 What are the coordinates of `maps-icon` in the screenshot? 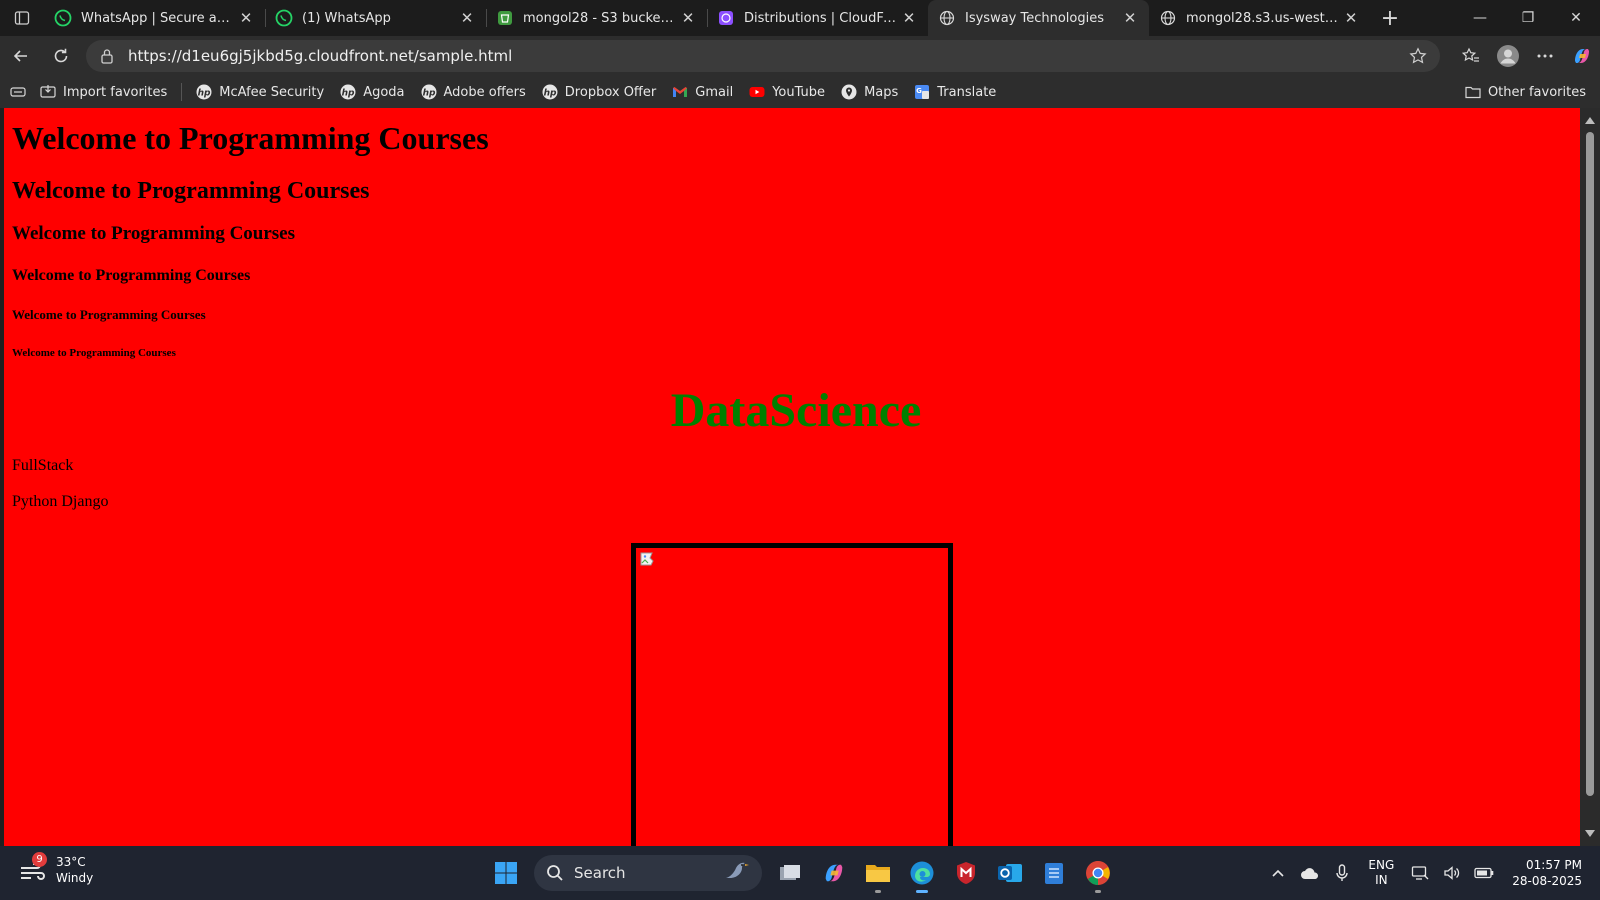 It's located at (849, 92).